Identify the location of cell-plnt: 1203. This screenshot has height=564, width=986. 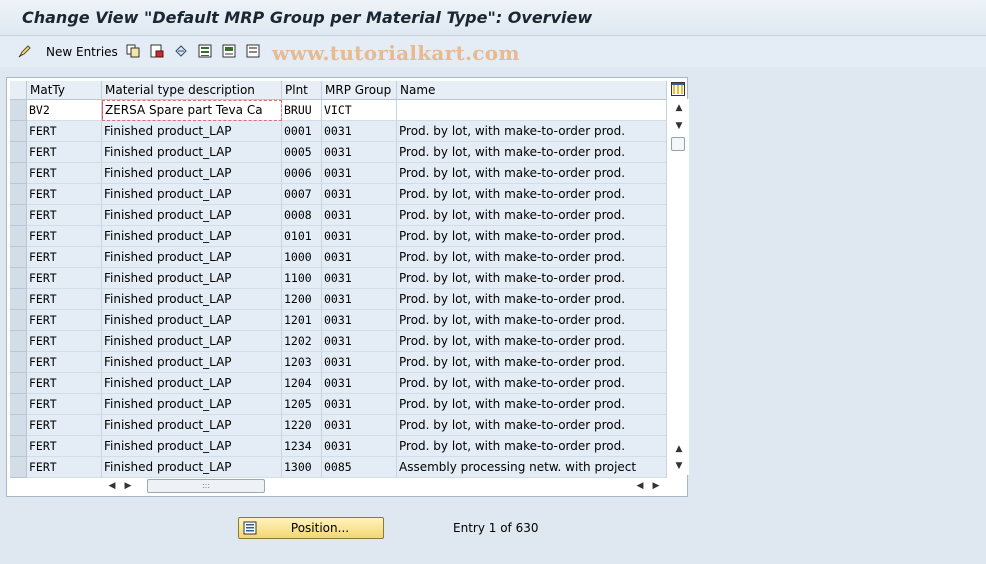
(302, 362).